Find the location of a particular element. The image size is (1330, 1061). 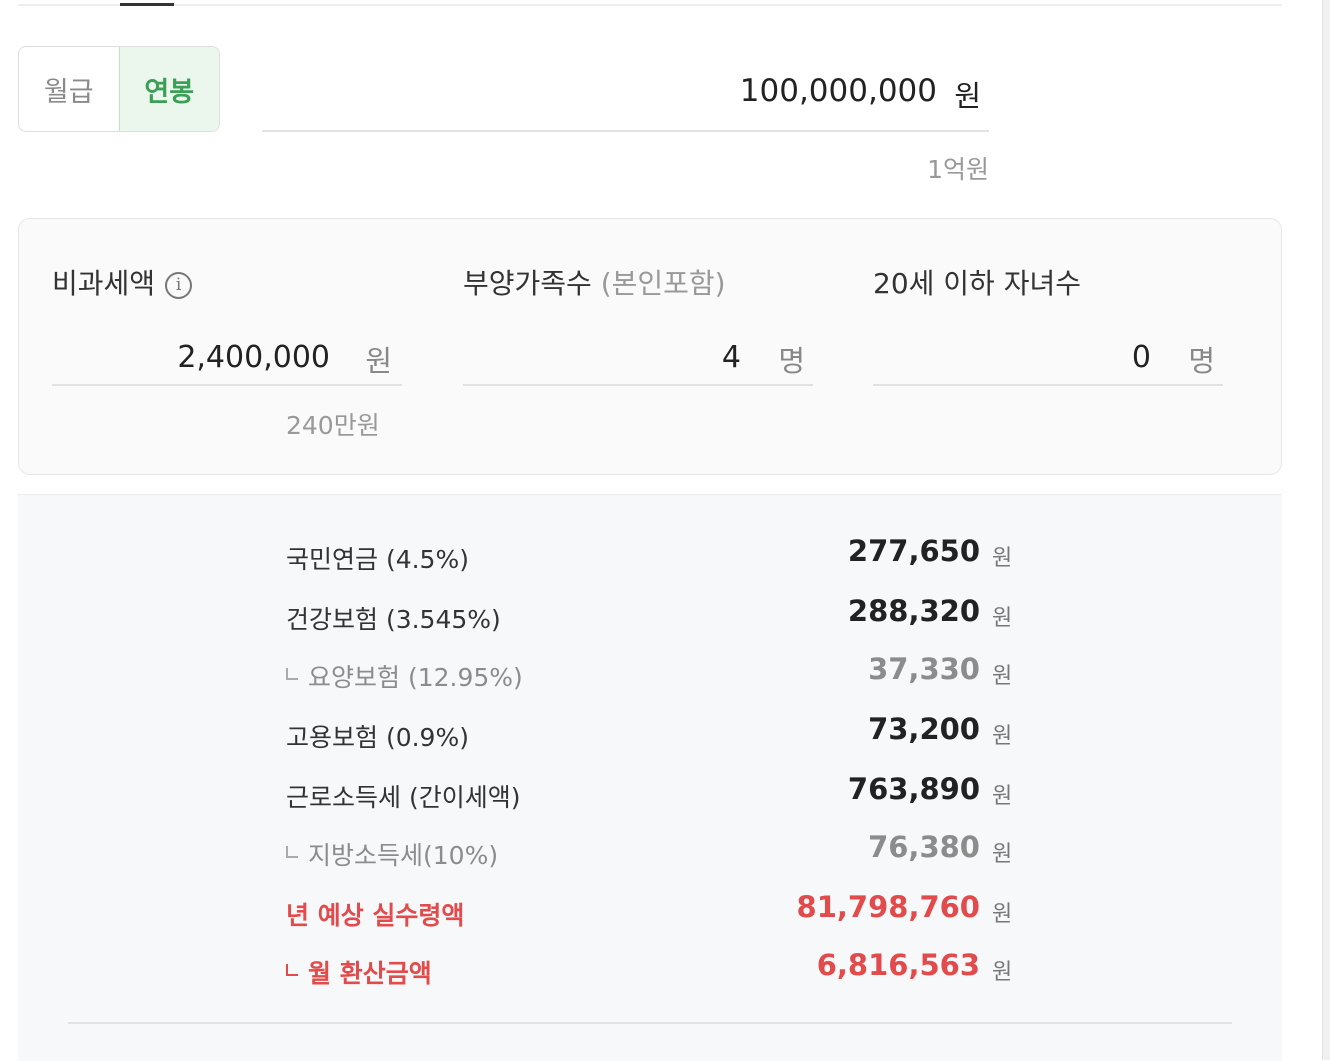

children-unit: 명 is located at coordinates (1201, 361).